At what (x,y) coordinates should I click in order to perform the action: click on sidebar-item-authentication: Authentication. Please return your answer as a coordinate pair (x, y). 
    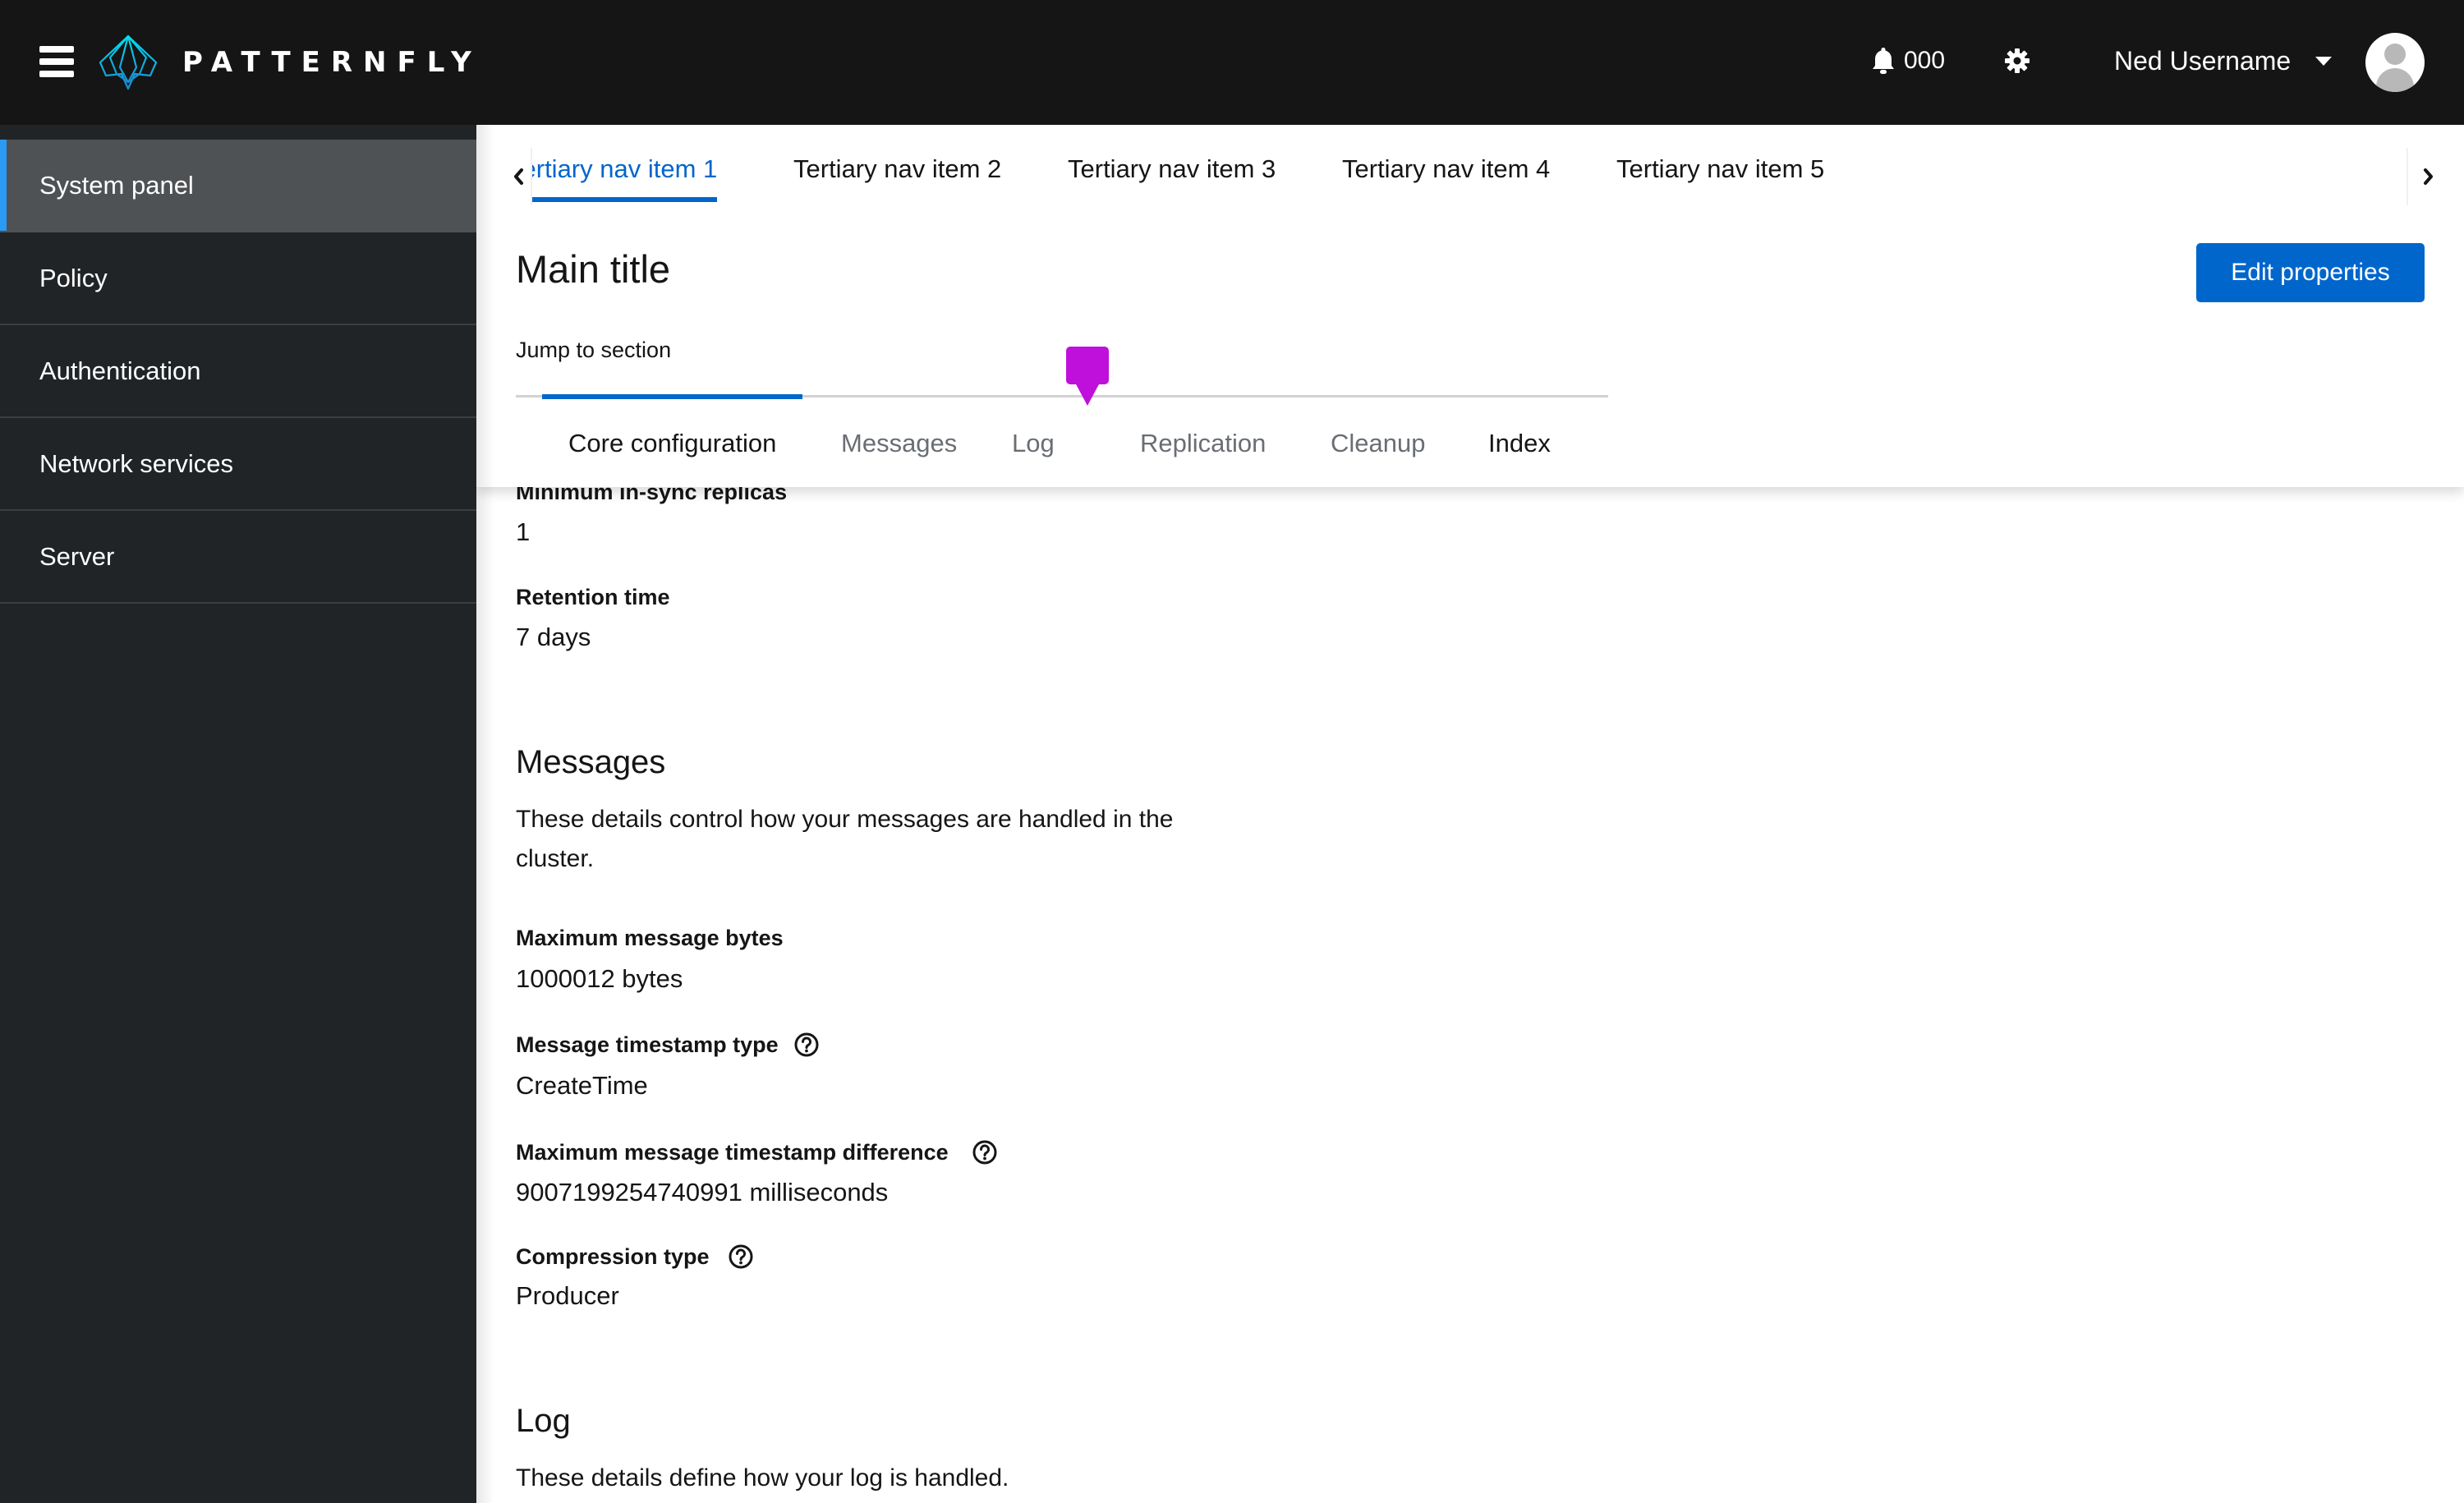
    Looking at the image, I should click on (238, 371).